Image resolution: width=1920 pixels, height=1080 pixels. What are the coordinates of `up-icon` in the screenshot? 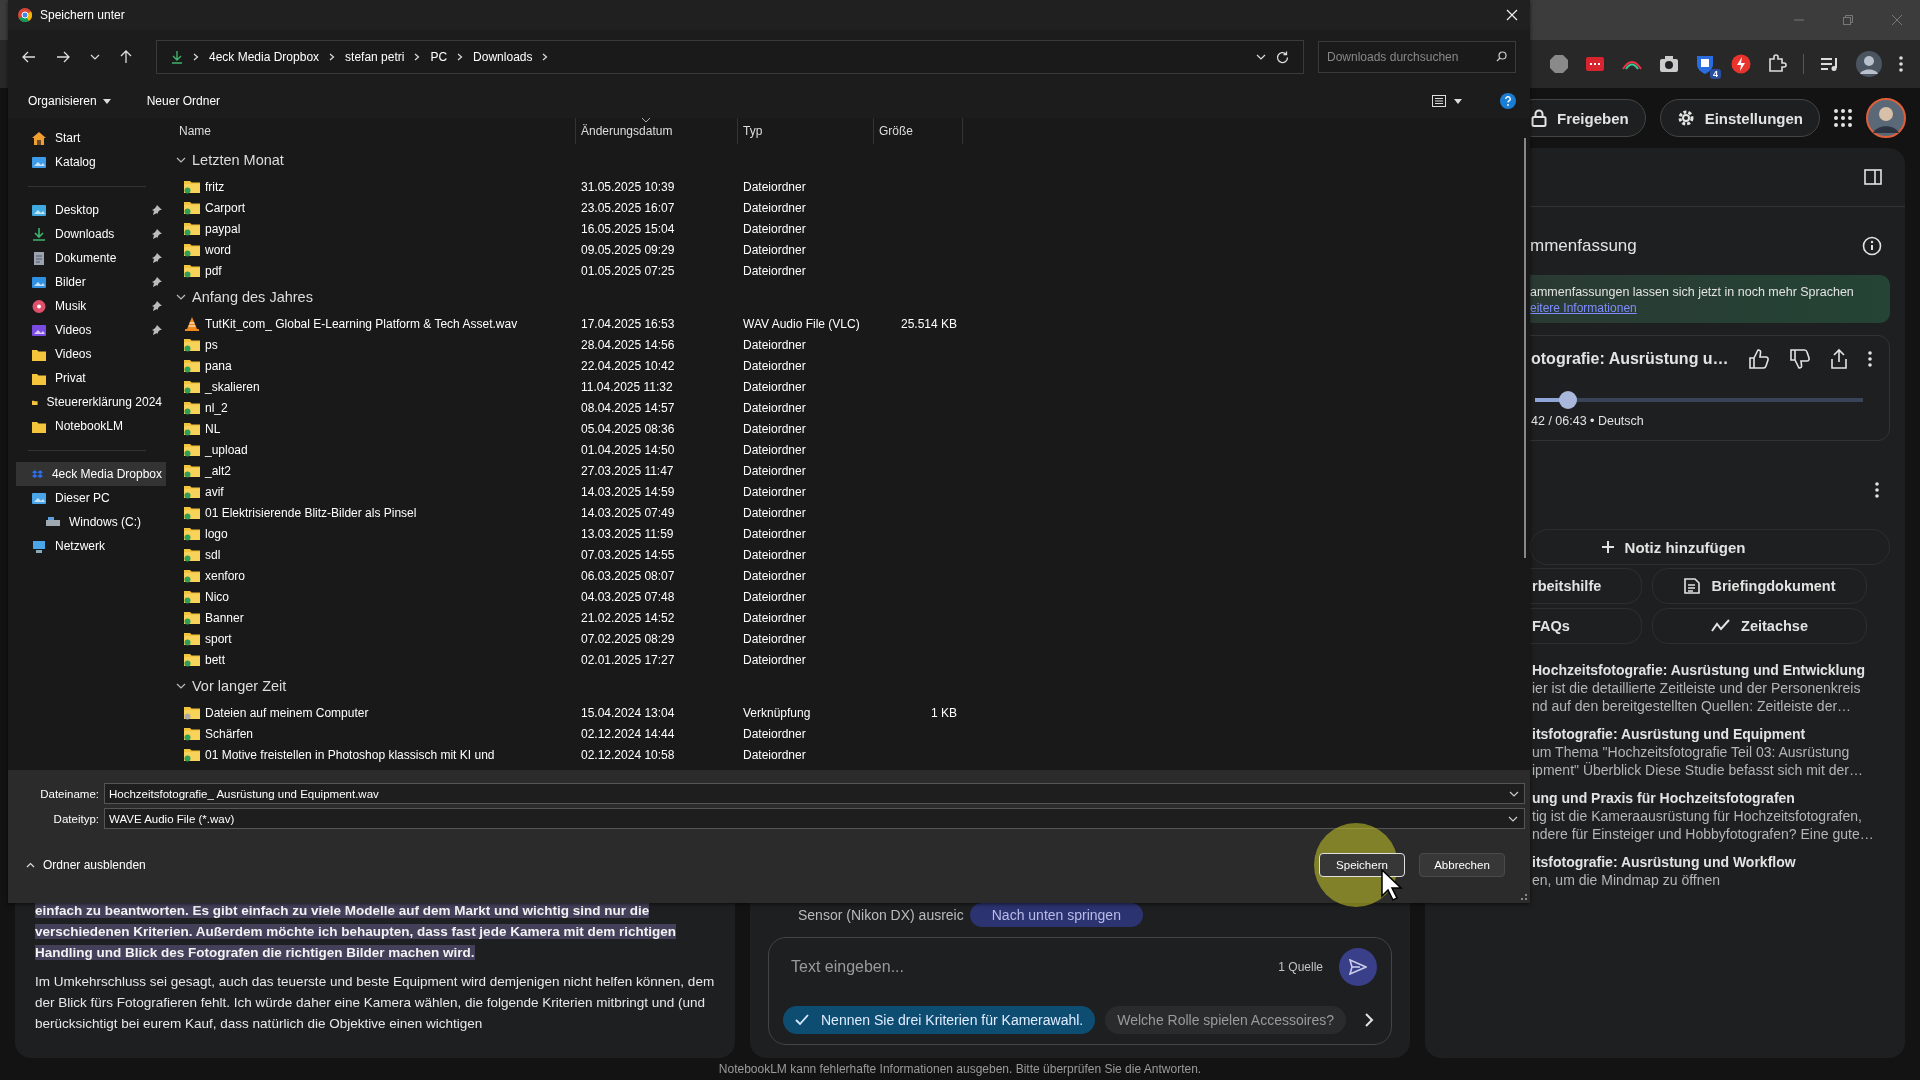 It's located at (126, 57).